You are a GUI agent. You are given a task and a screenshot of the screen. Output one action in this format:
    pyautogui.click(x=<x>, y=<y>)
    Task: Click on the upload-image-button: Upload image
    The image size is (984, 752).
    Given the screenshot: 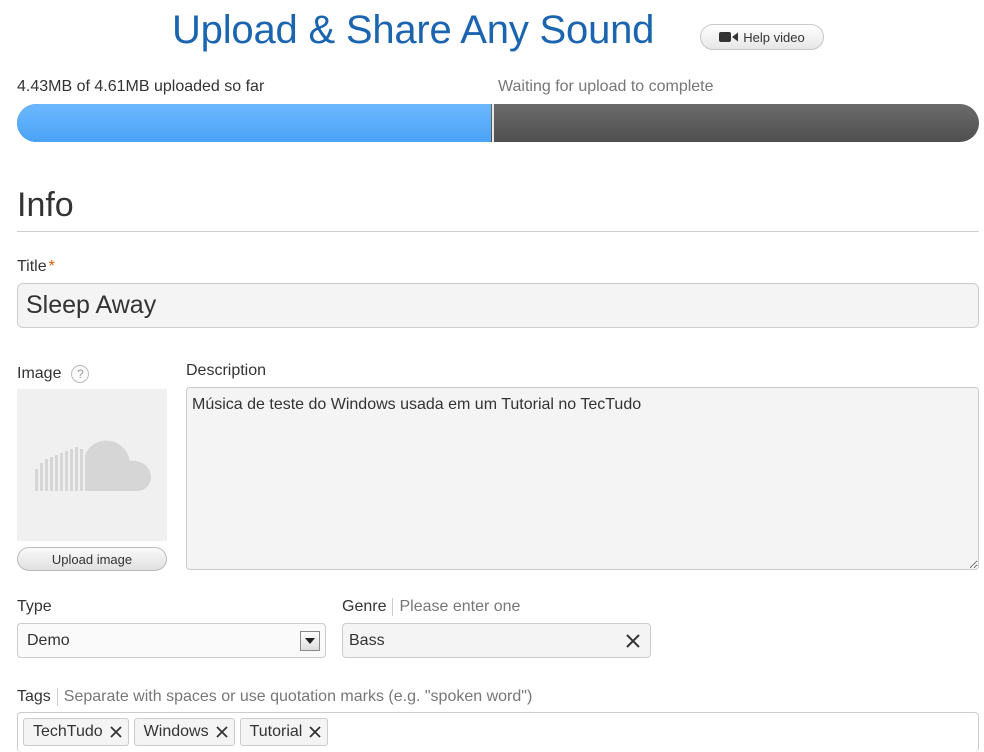 What is the action you would take?
    pyautogui.click(x=92, y=559)
    